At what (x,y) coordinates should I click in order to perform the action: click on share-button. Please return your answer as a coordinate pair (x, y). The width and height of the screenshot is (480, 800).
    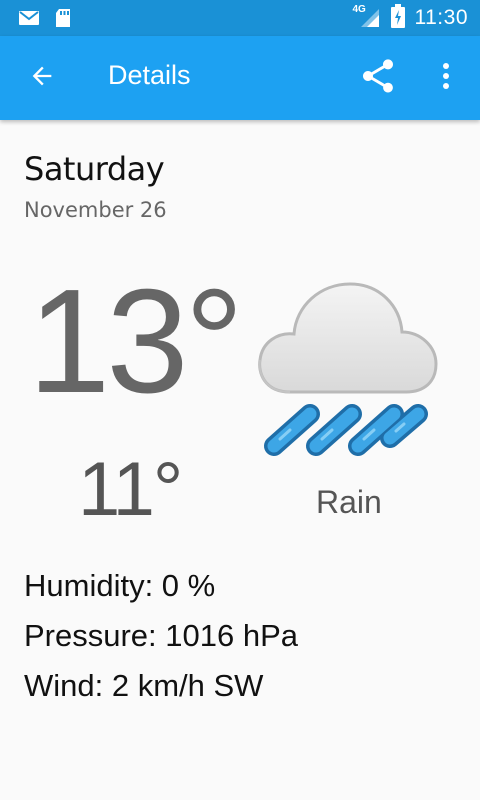
    Looking at the image, I should click on (378, 78).